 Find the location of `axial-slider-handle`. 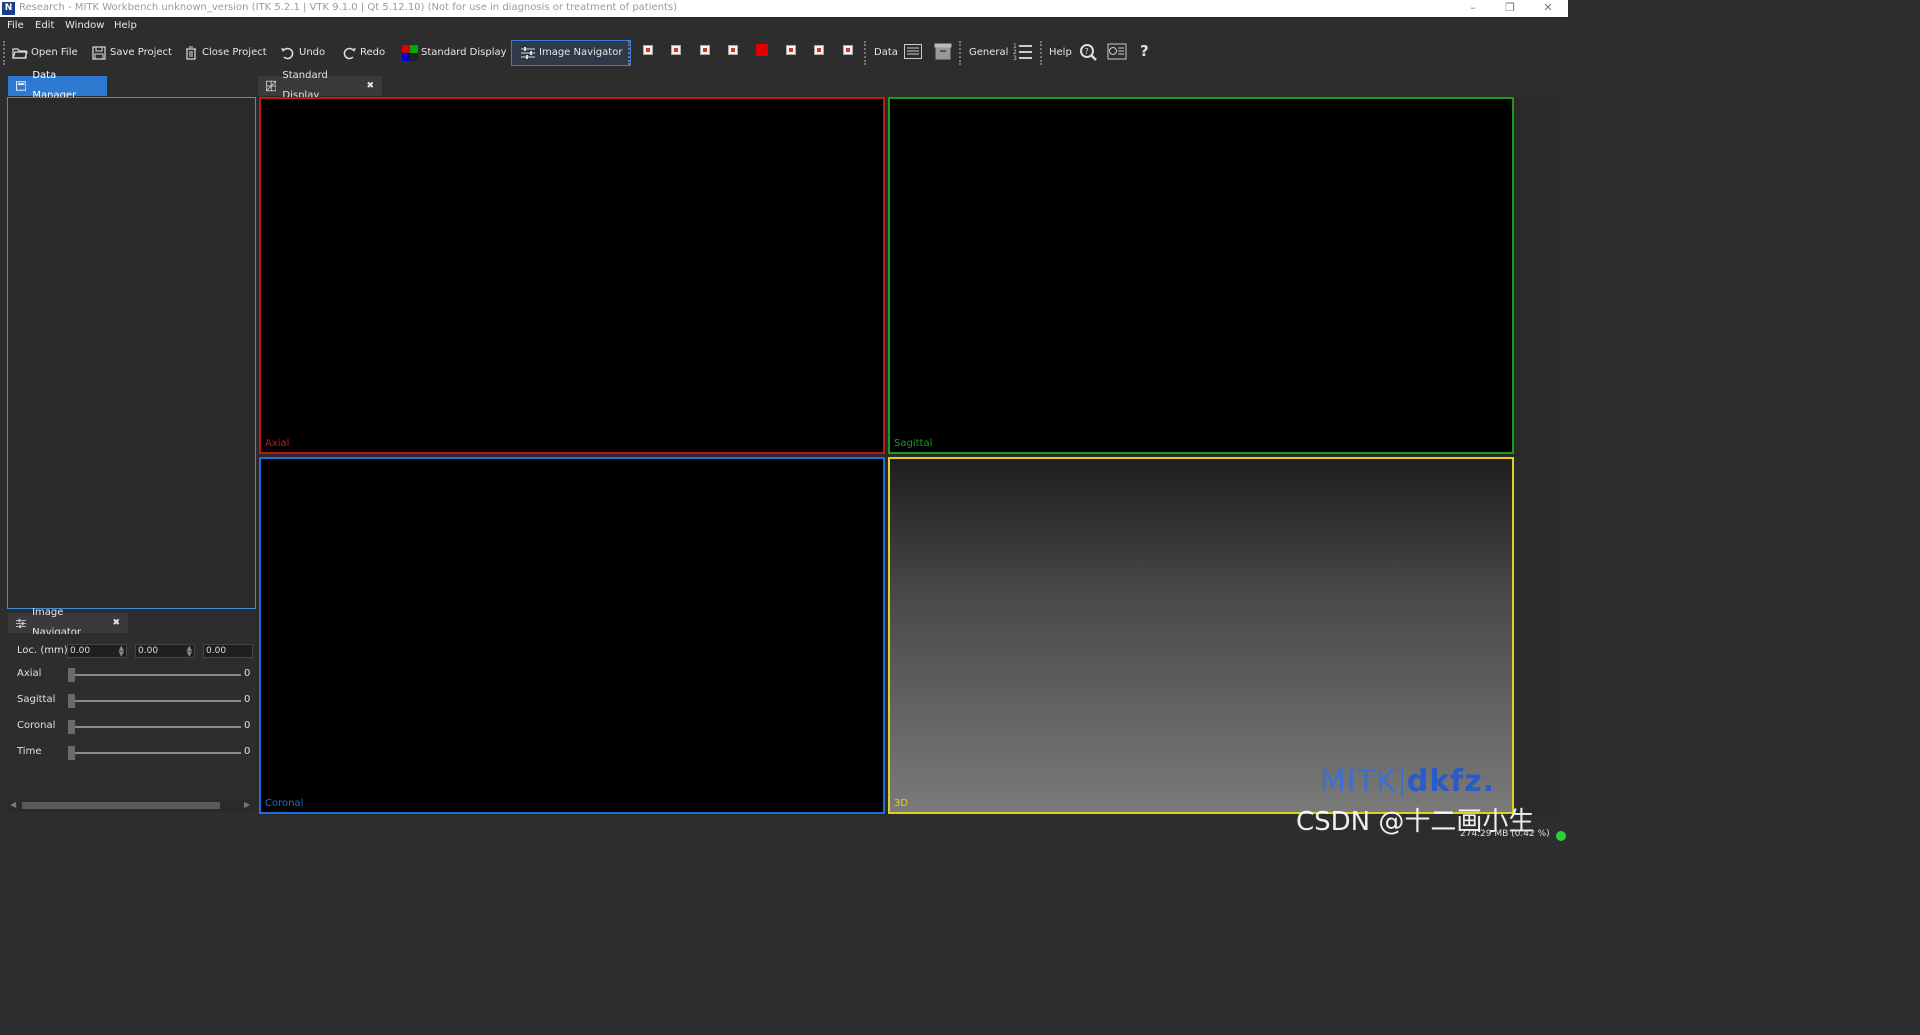

axial-slider-handle is located at coordinates (71, 675).